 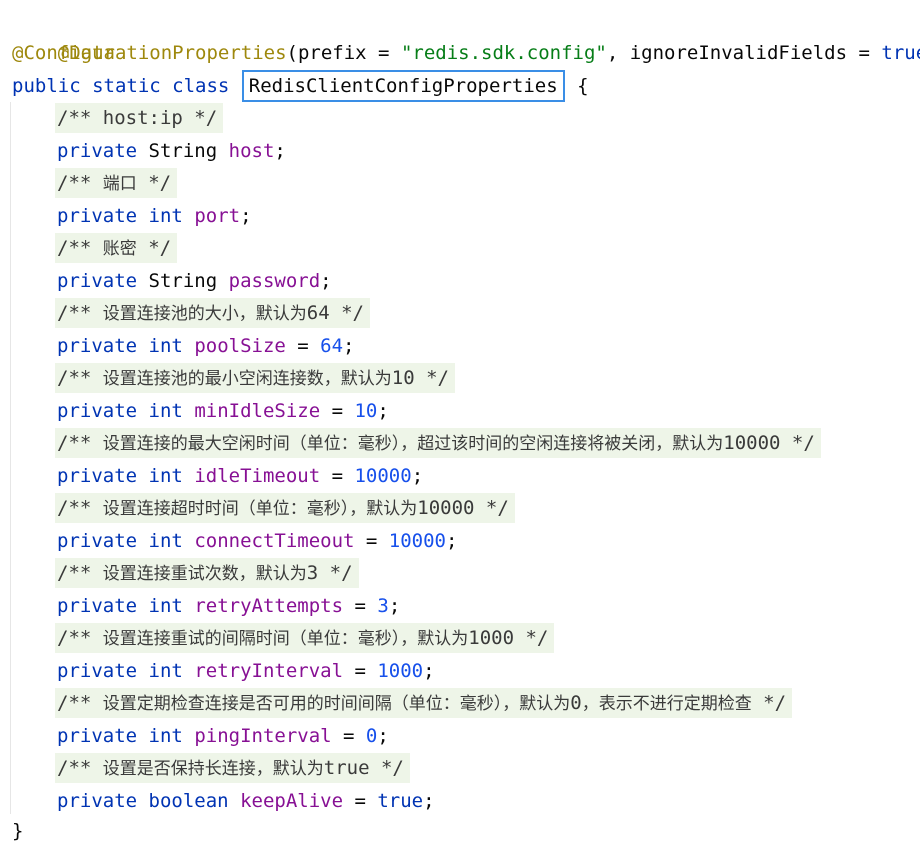 I want to click on comment-host: /** host:ip */, so click(x=139, y=118).